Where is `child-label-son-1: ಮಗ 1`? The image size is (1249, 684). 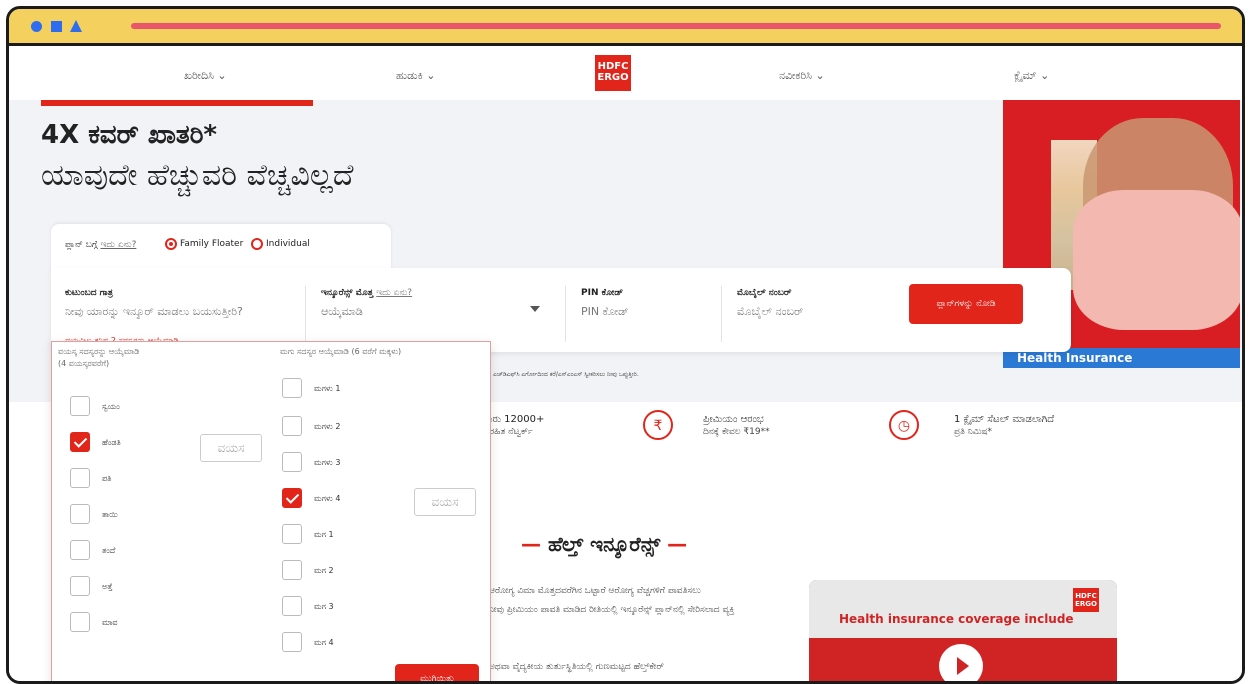 child-label-son-1: ಮಗ 1 is located at coordinates (324, 535).